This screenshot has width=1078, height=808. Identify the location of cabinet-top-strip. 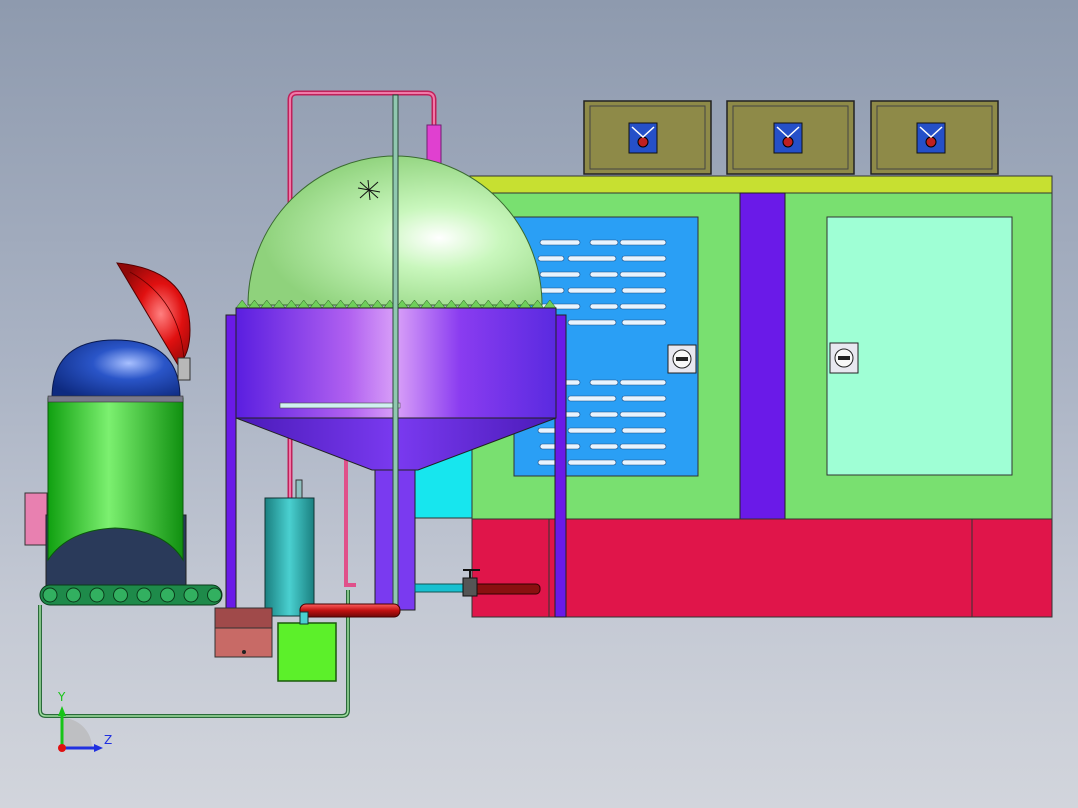
(761, 184).